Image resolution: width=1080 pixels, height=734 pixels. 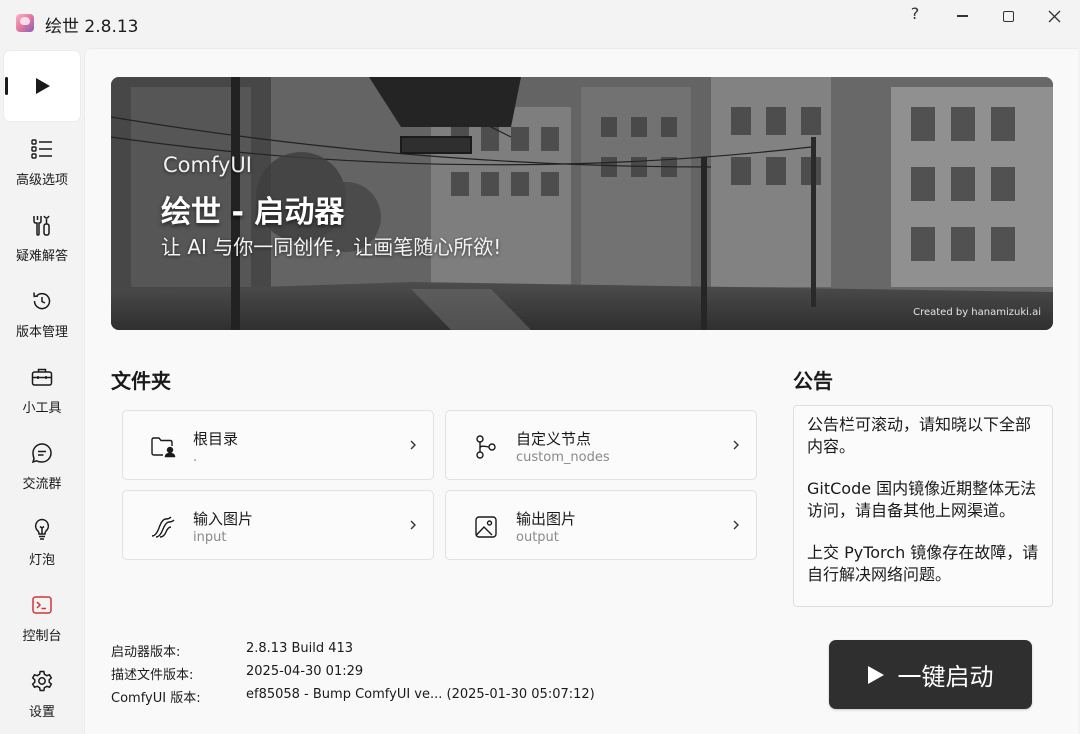 I want to click on app-logo-icon, so click(x=25, y=23).